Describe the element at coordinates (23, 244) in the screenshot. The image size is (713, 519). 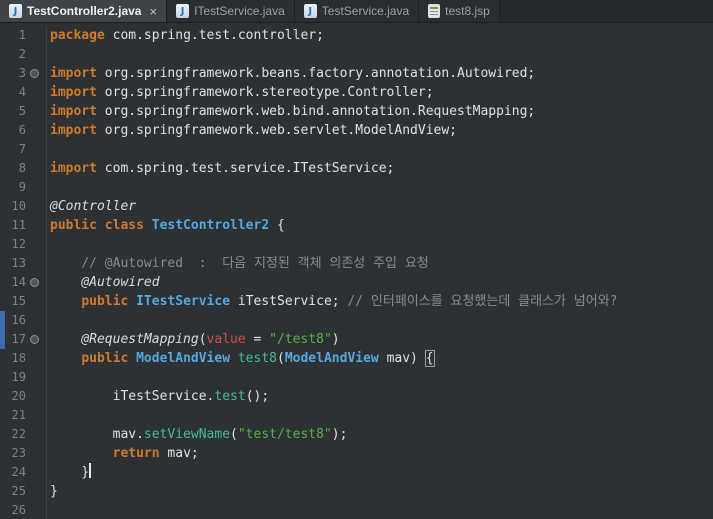
I see `gutter: 12` at that location.